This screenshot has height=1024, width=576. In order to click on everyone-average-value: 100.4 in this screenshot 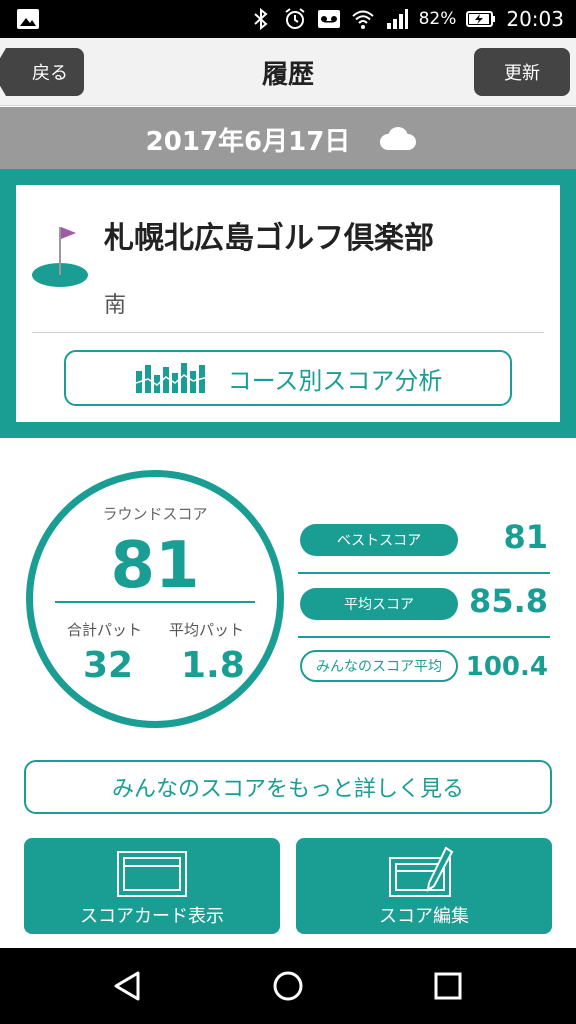, I will do `click(506, 667)`.